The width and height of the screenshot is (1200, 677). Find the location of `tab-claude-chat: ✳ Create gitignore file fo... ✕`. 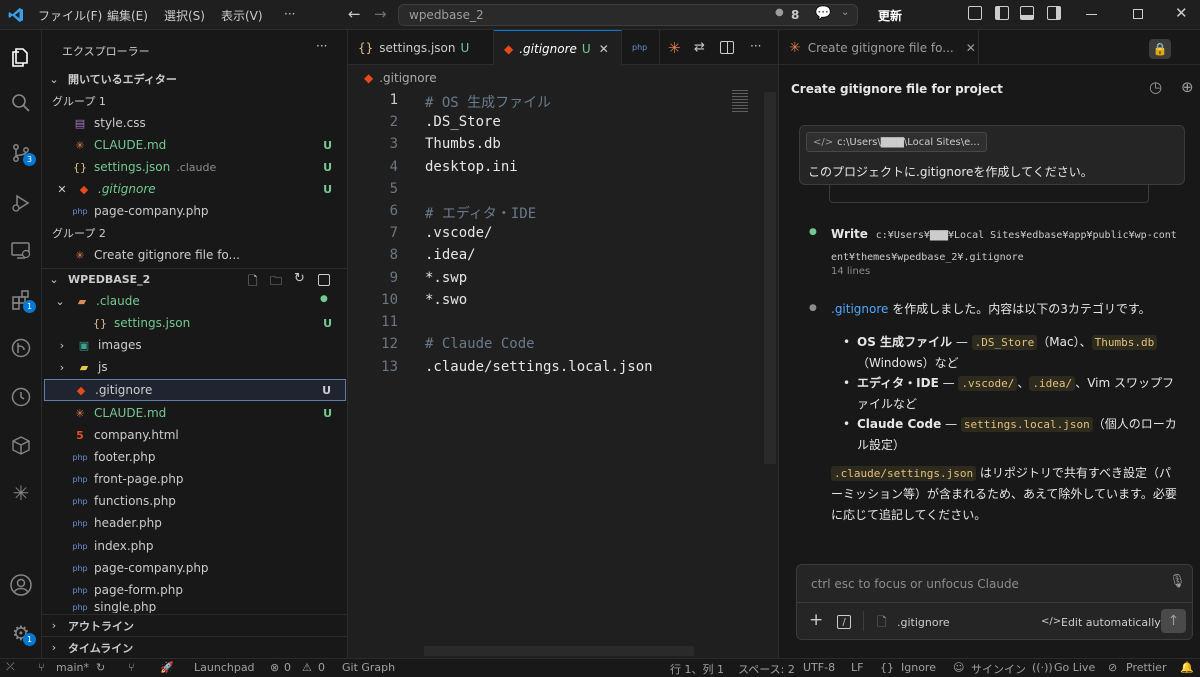

tab-claude-chat: ✳ Create gitignore file fo... ✕ is located at coordinates (879, 47).